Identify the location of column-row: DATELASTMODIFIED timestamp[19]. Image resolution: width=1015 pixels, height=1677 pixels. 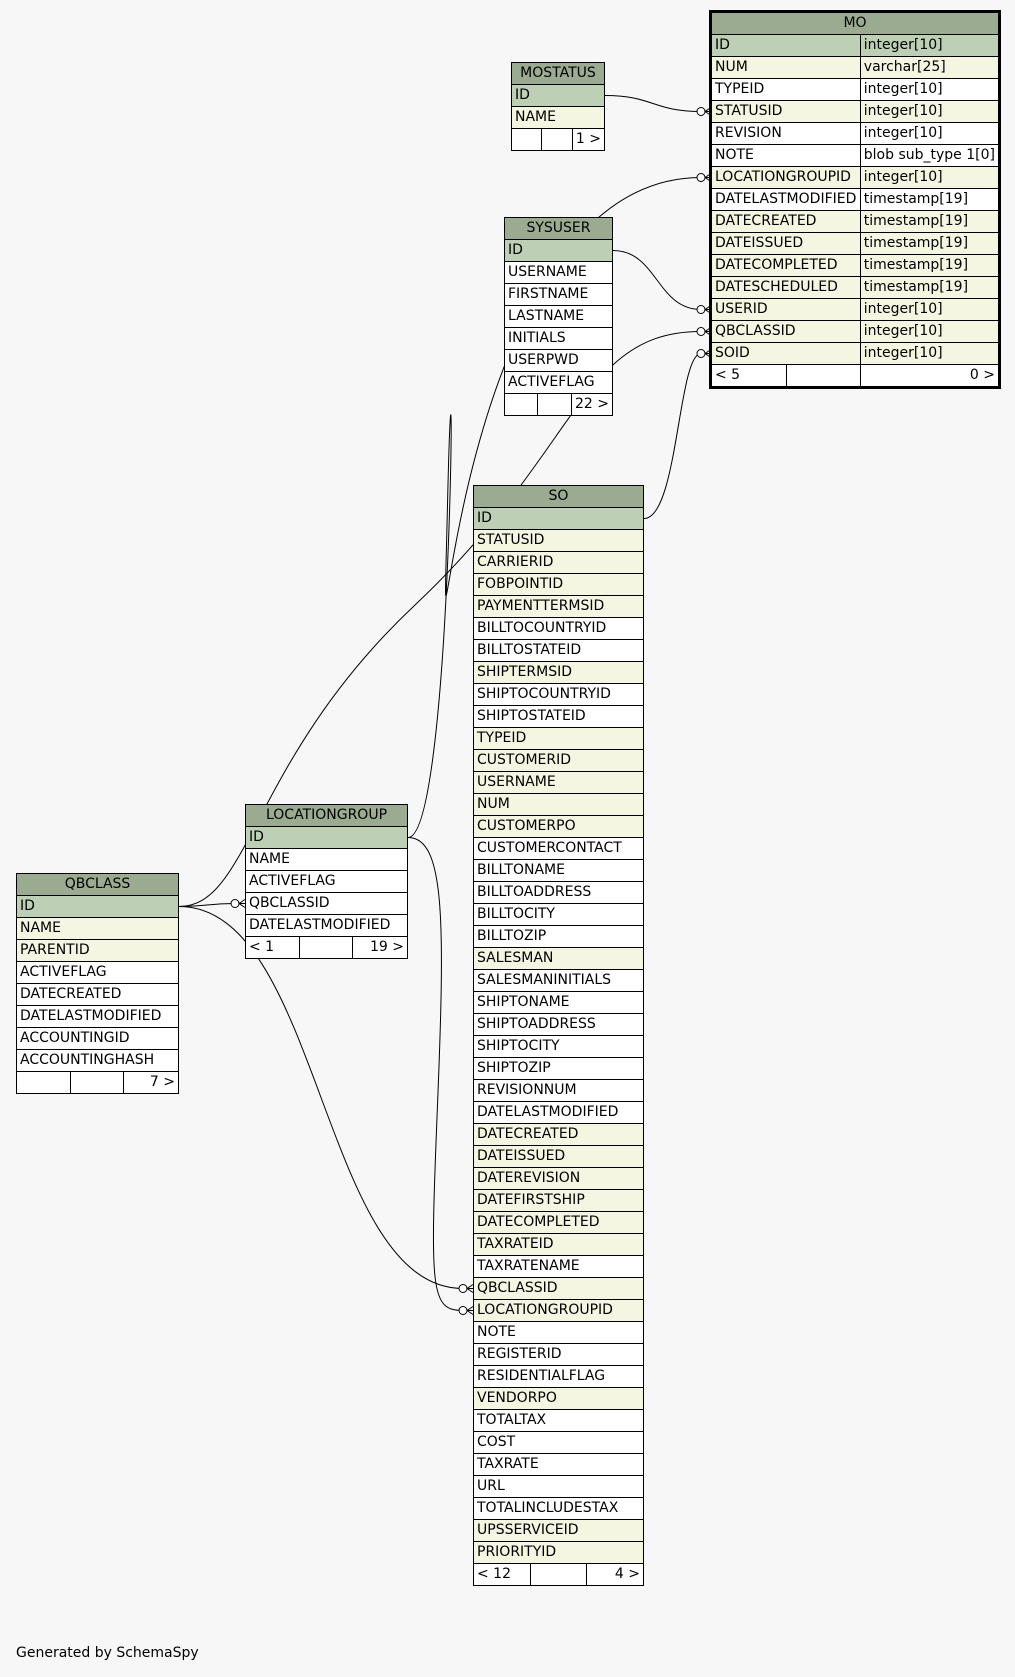
(855, 199).